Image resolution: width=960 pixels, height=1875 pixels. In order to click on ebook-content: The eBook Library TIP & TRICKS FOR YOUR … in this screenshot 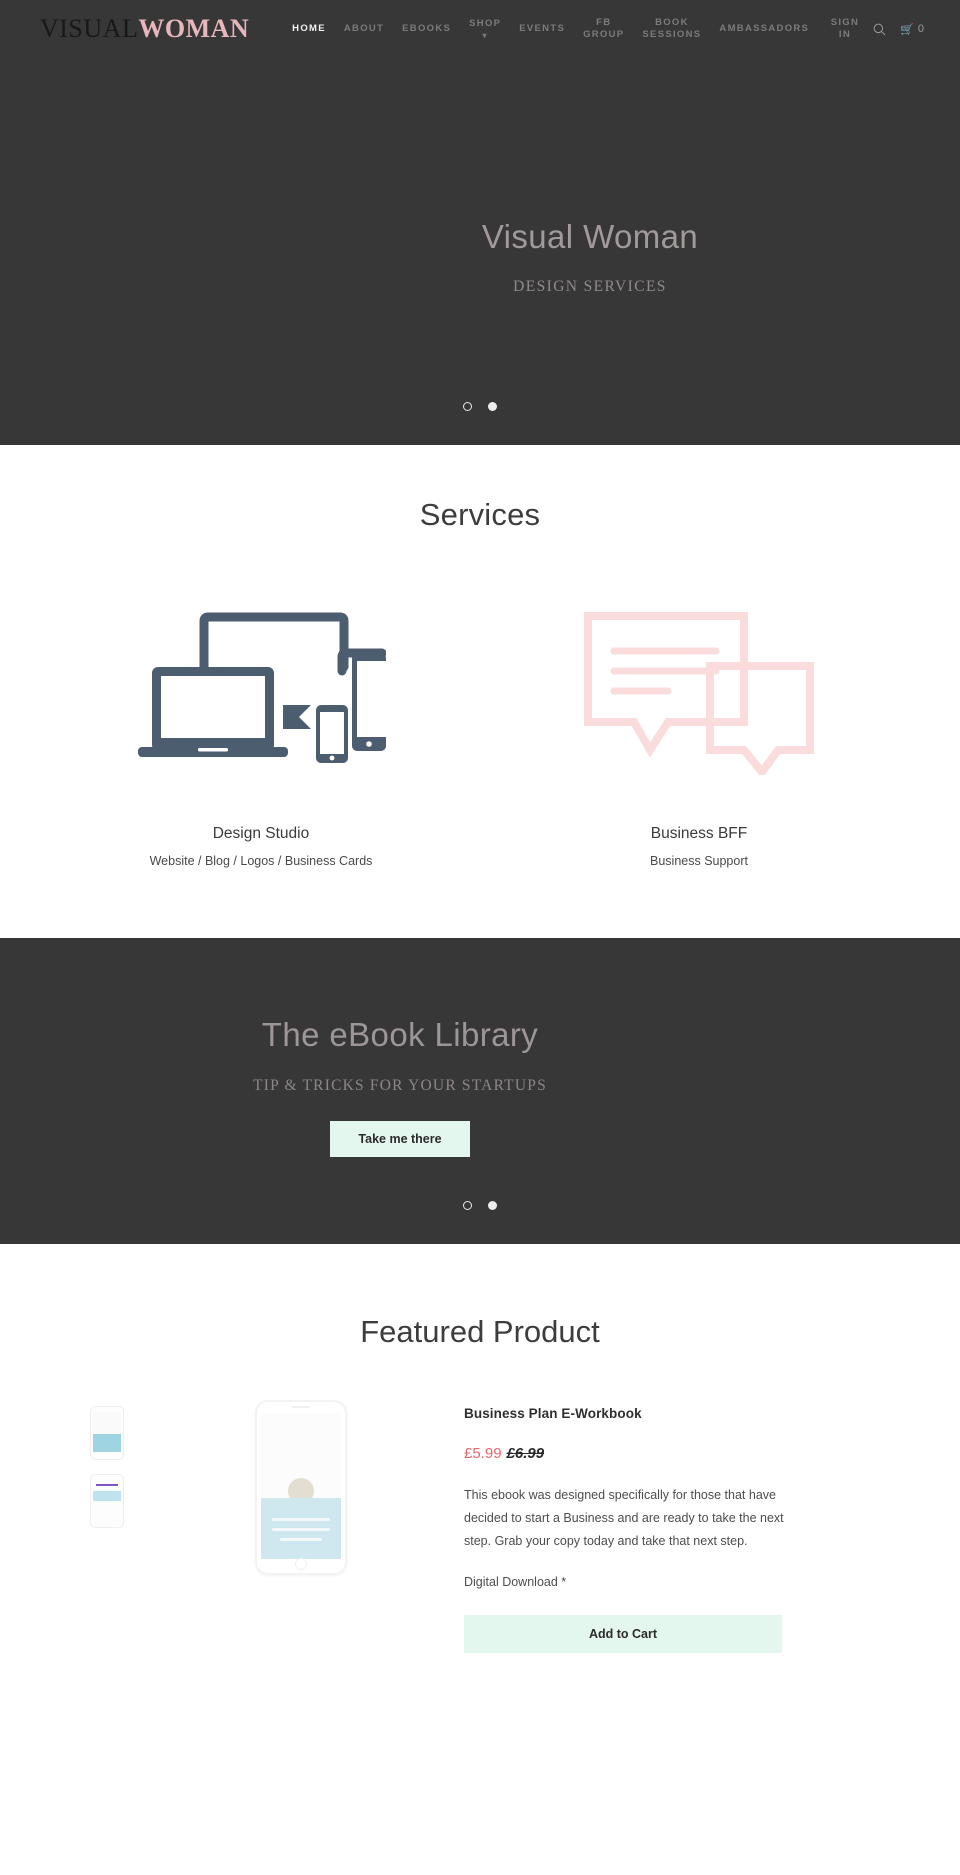, I will do `click(480, 1086)`.